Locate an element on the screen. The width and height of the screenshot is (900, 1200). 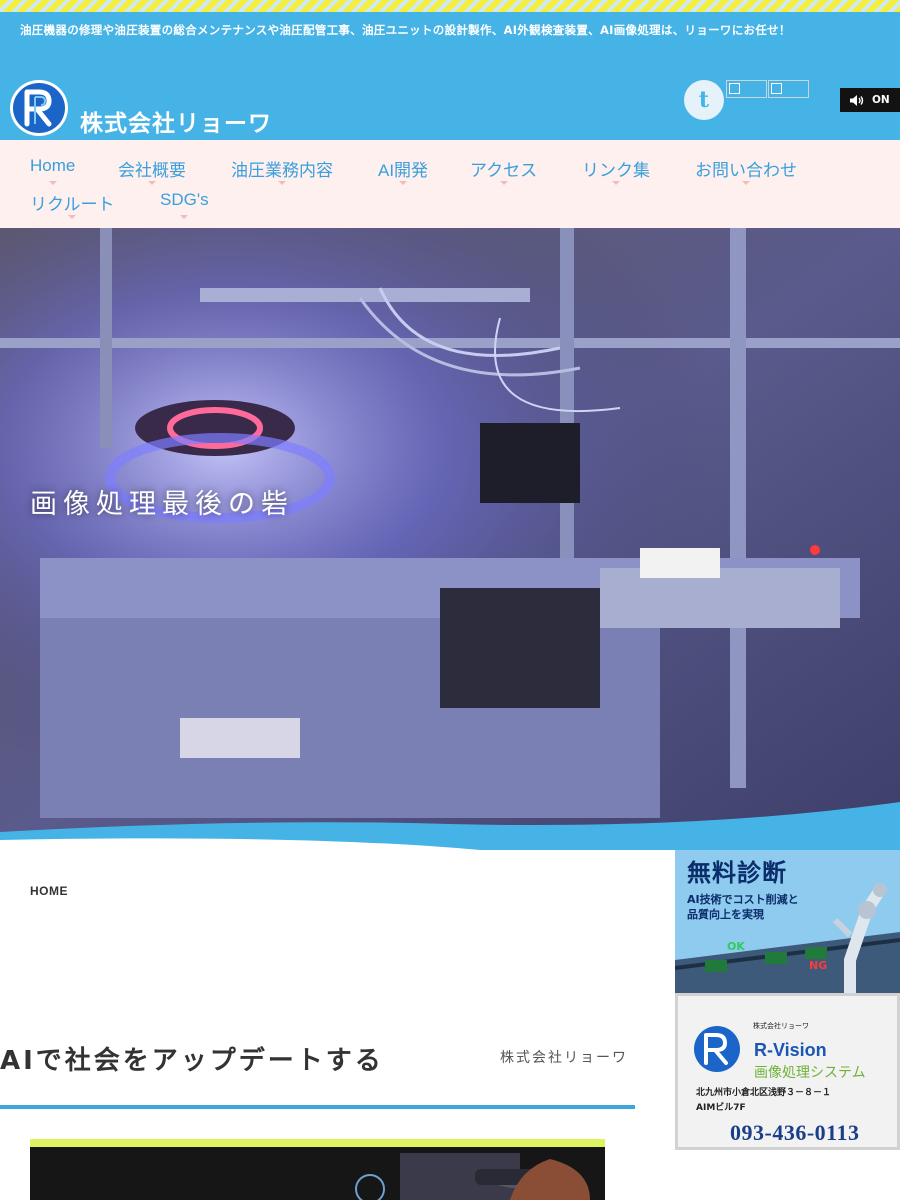
feature-image-art is located at coordinates (317, 1173).